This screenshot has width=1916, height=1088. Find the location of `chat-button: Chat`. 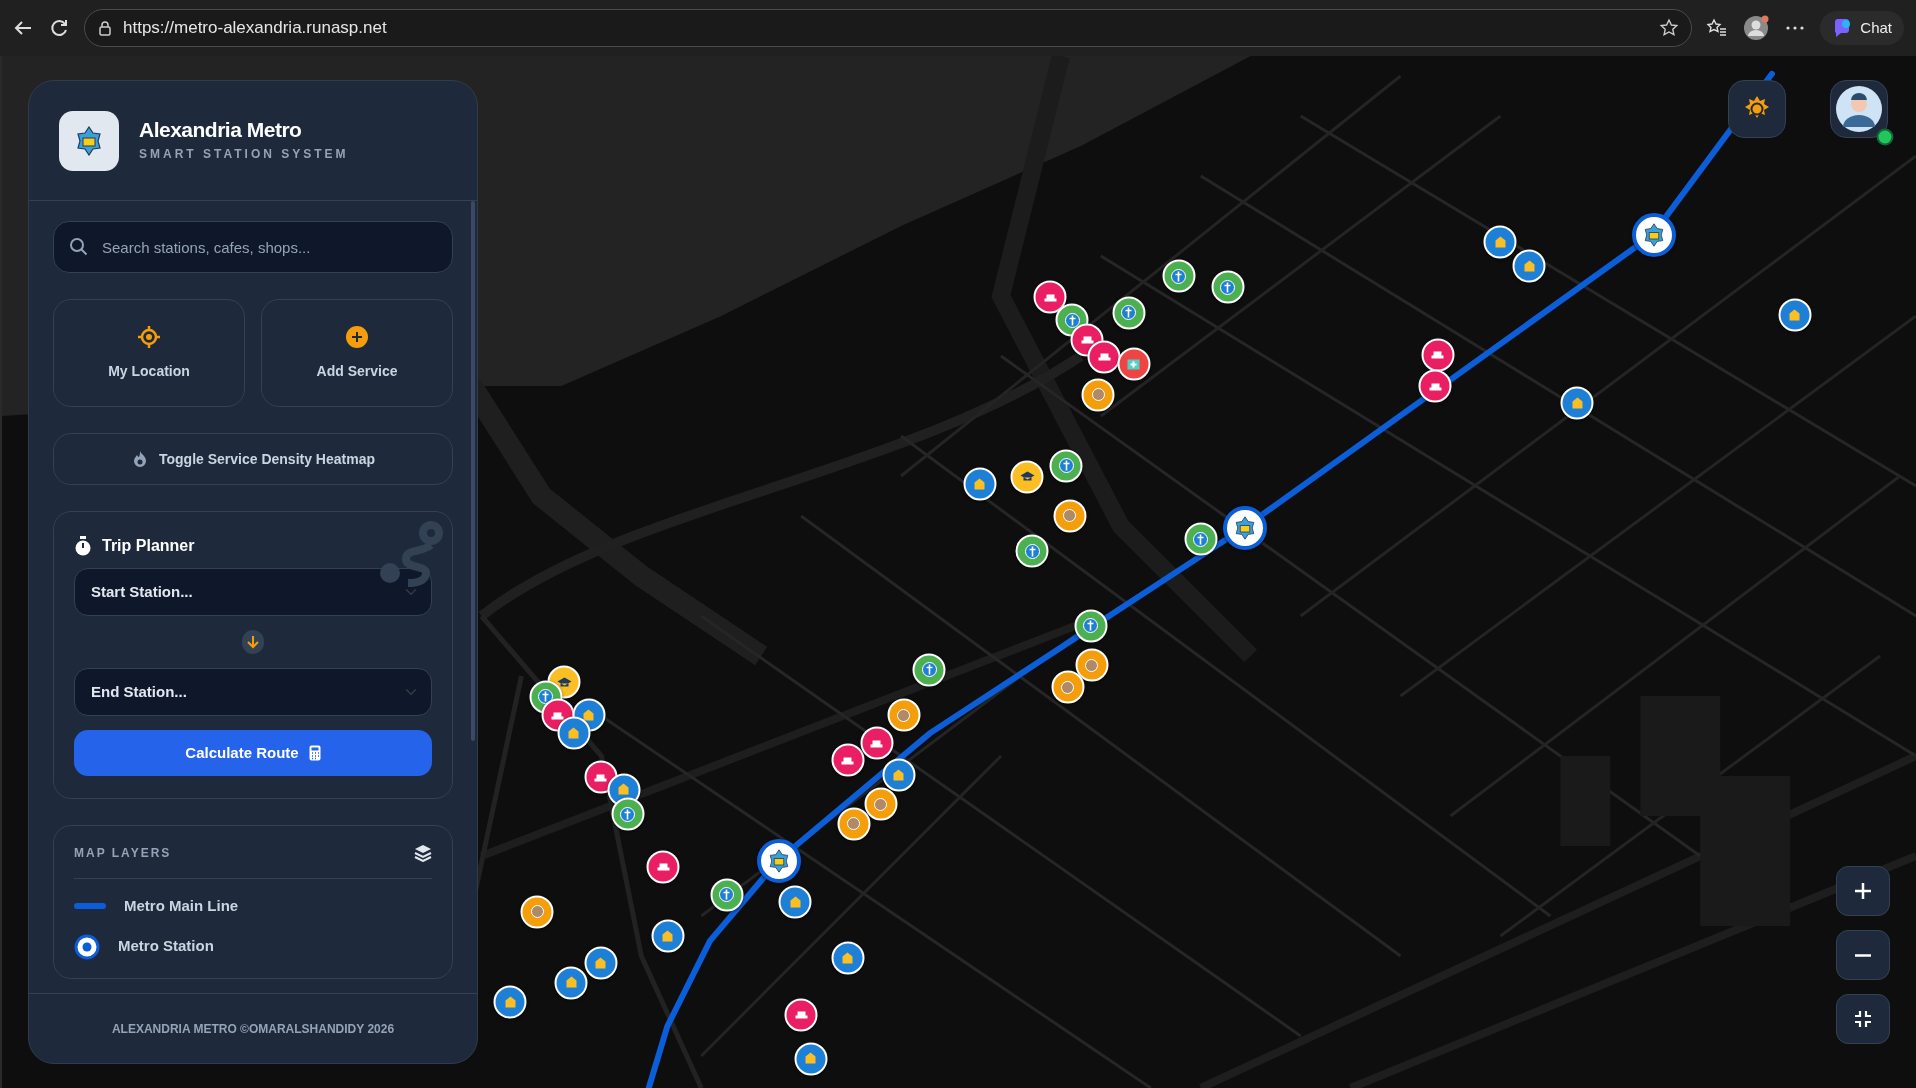

chat-button: Chat is located at coordinates (1862, 28).